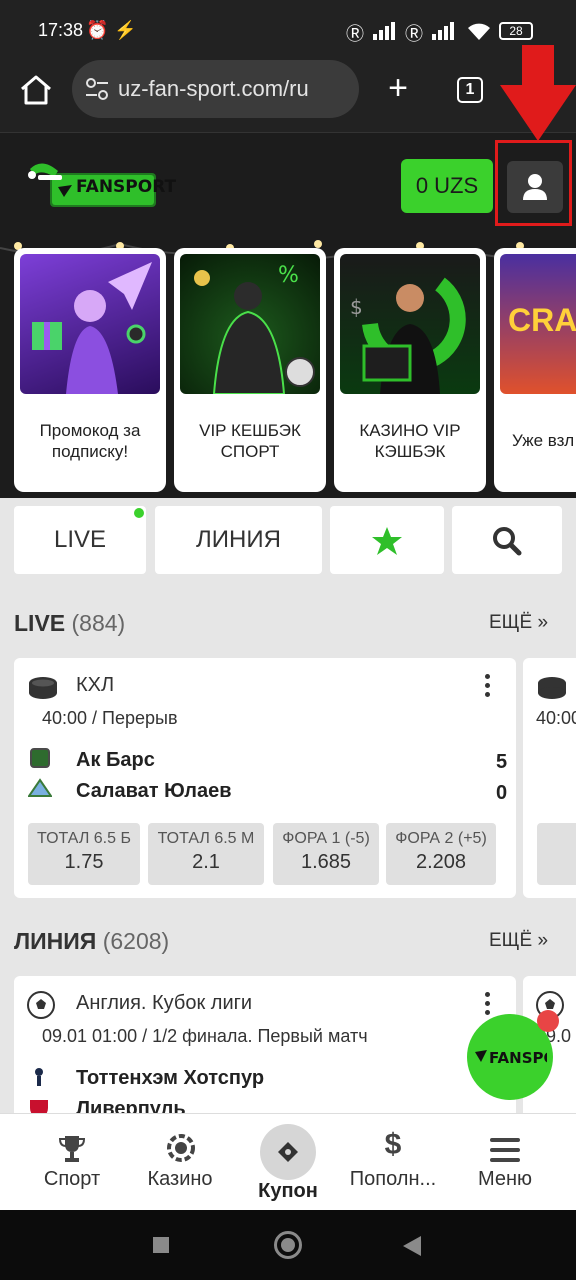  I want to click on logo-text: FANSPORT, so click(126, 187).